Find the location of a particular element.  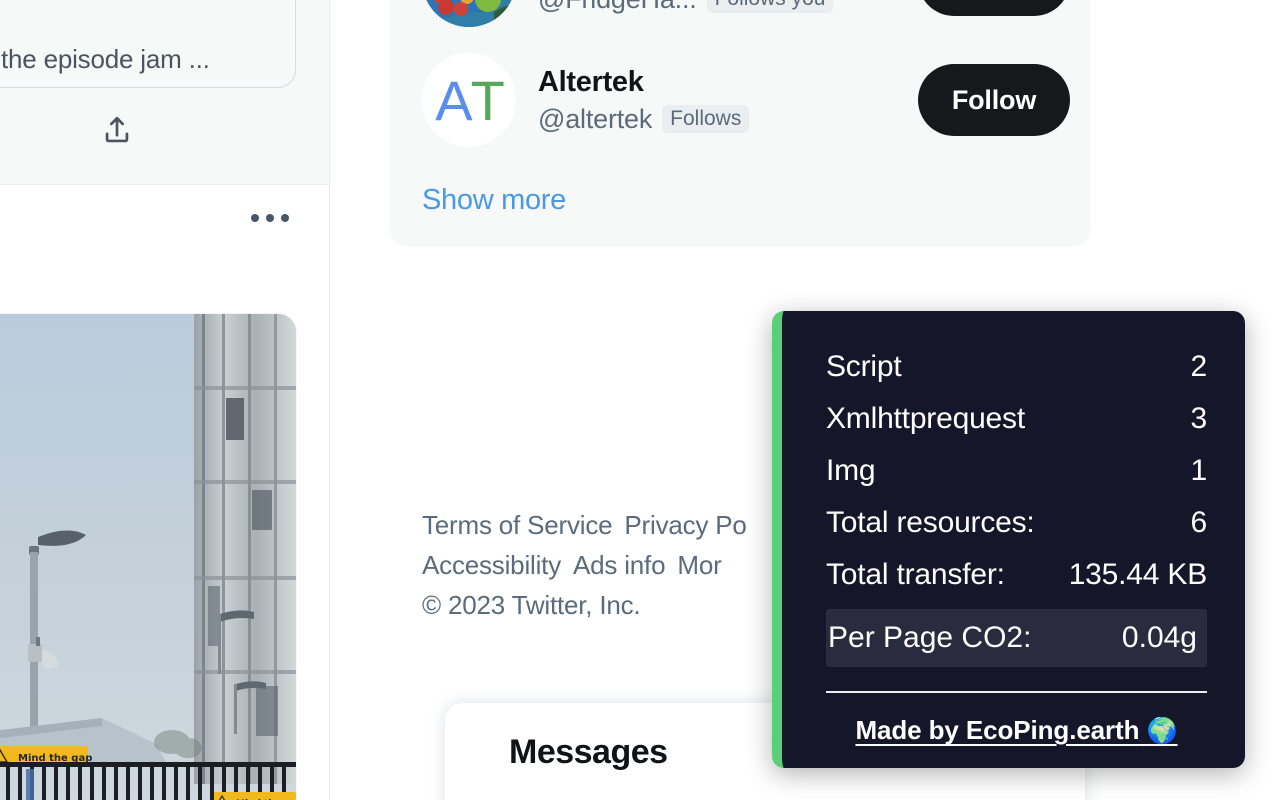

resource-value: 135.44 KB is located at coordinates (1138, 574).